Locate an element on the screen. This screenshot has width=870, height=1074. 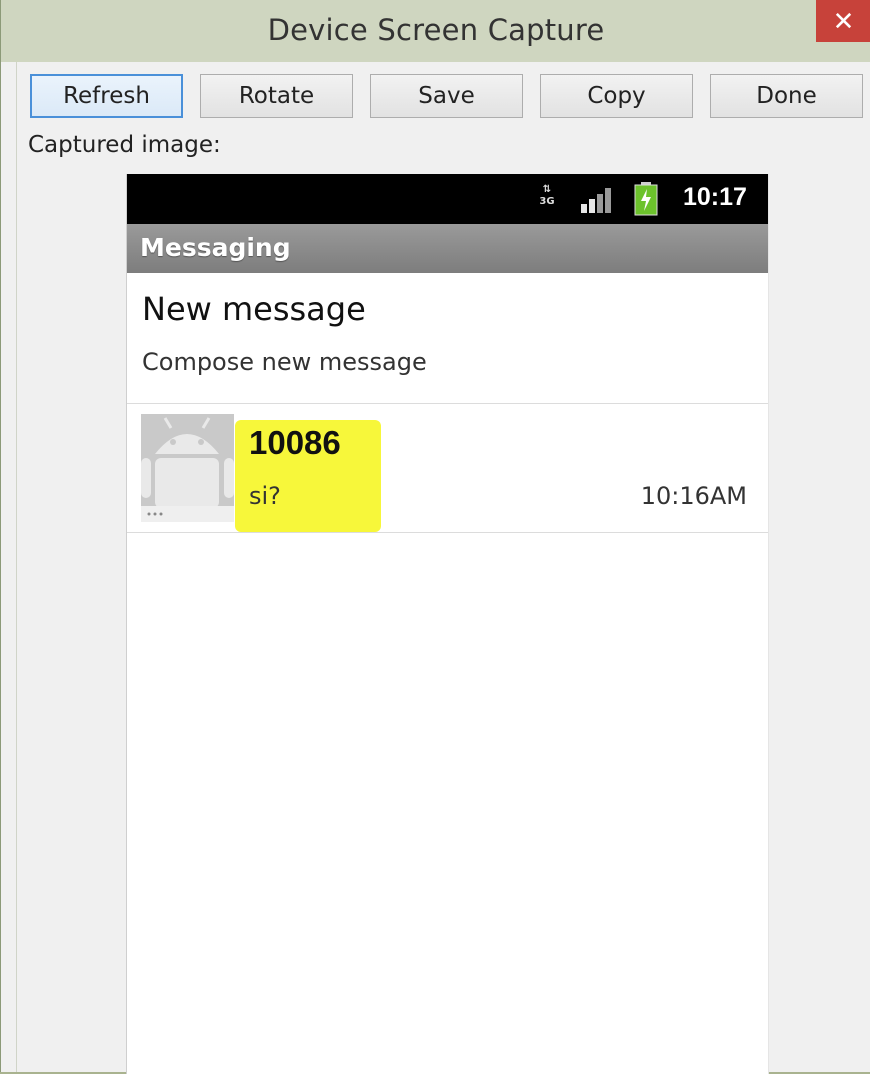
new-message-item: New message Compose new message is located at coordinates (447, 338).